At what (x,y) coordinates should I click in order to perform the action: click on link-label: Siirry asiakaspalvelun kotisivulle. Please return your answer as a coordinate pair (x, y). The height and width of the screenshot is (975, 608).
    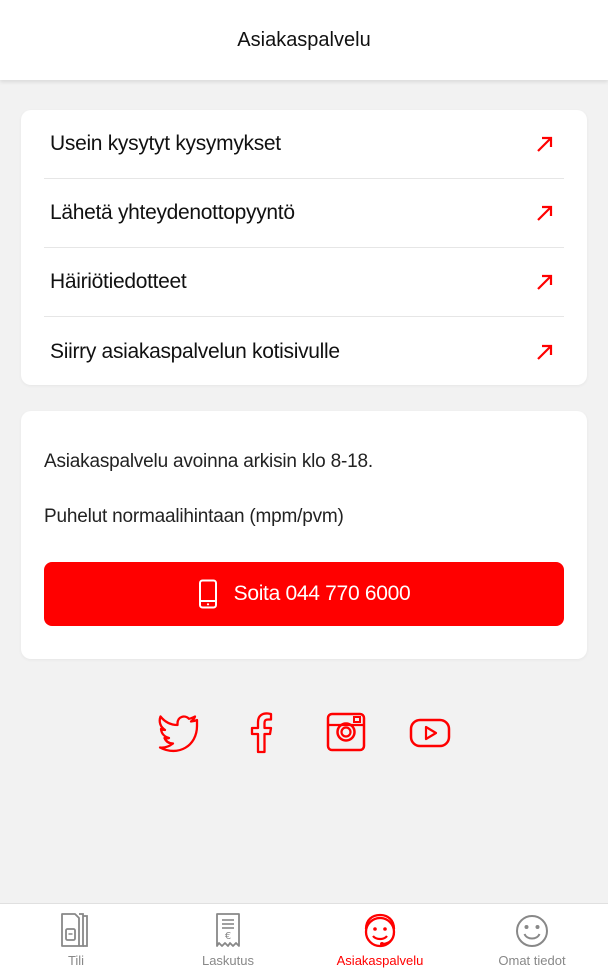
    Looking at the image, I should click on (195, 351).